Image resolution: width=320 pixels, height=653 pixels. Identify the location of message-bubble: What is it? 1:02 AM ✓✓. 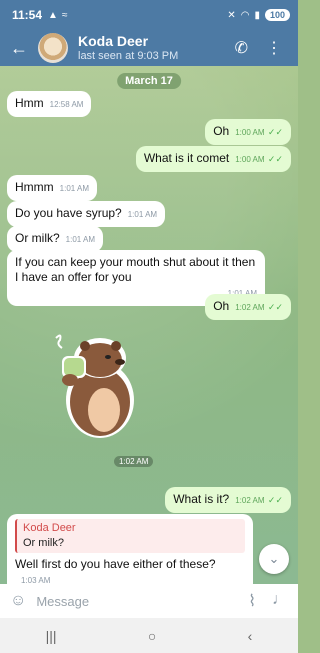
(228, 500).